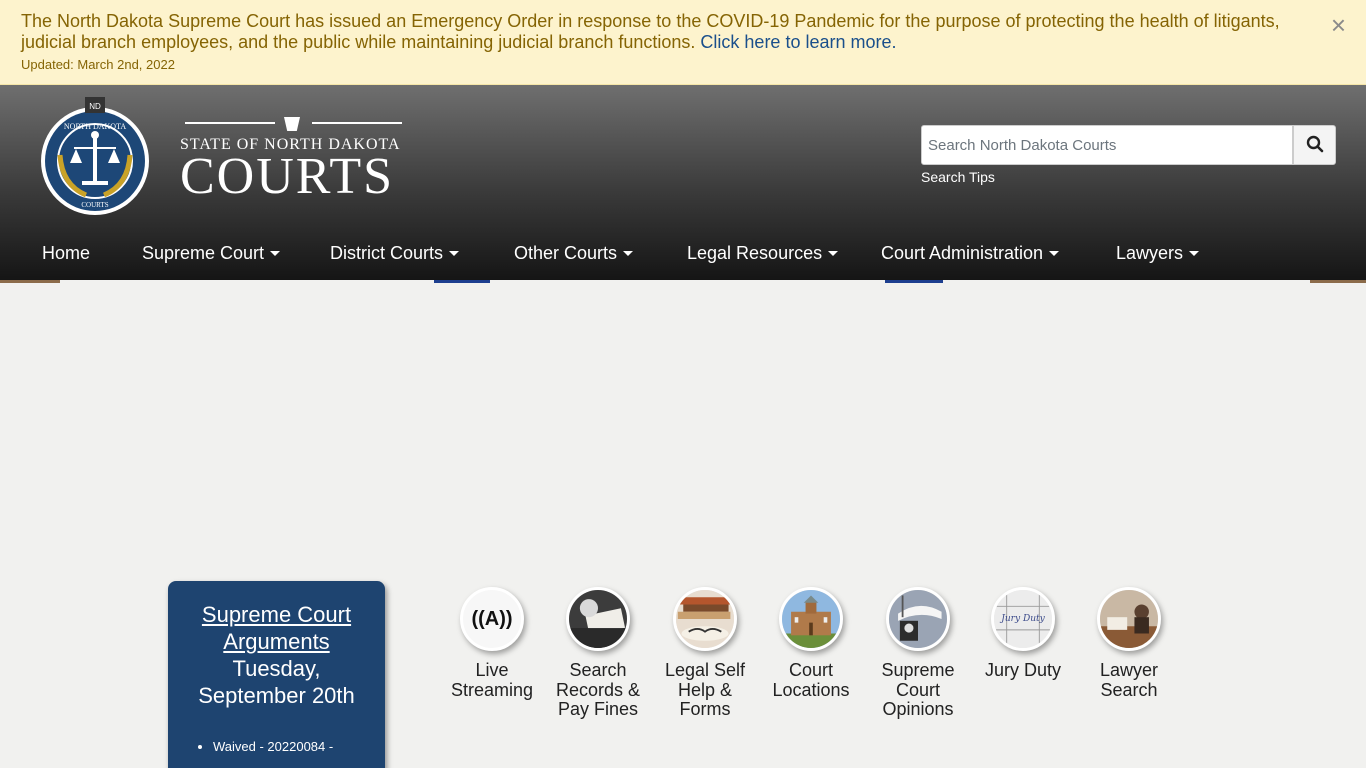 This screenshot has height=768, width=1366. What do you see at coordinates (811, 619) in the screenshot?
I see `courthouse-icon` at bounding box center [811, 619].